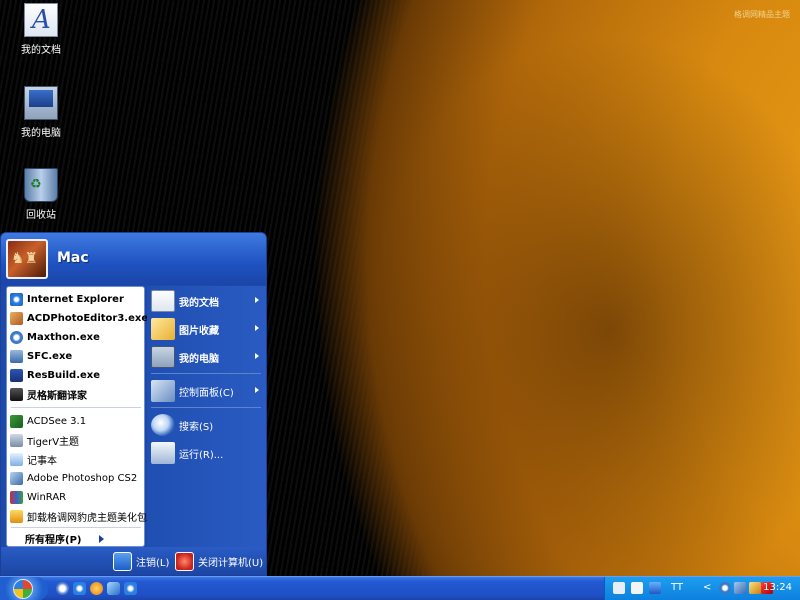  I want to click on acd-photo-editor-icon, so click(16, 318).